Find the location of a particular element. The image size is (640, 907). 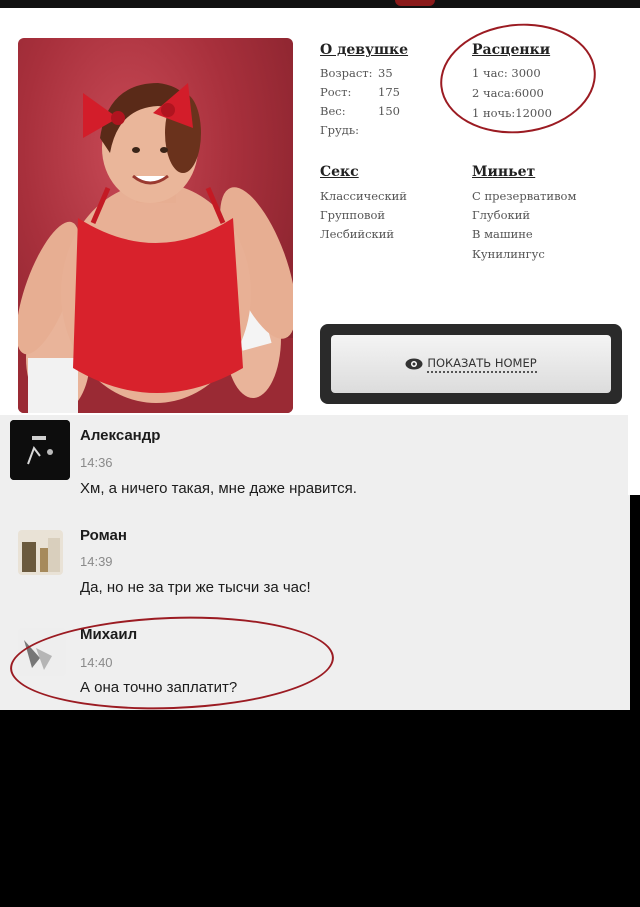

show-number-label: ПОКАЗАТЬ НОМЕР is located at coordinates (482, 364).